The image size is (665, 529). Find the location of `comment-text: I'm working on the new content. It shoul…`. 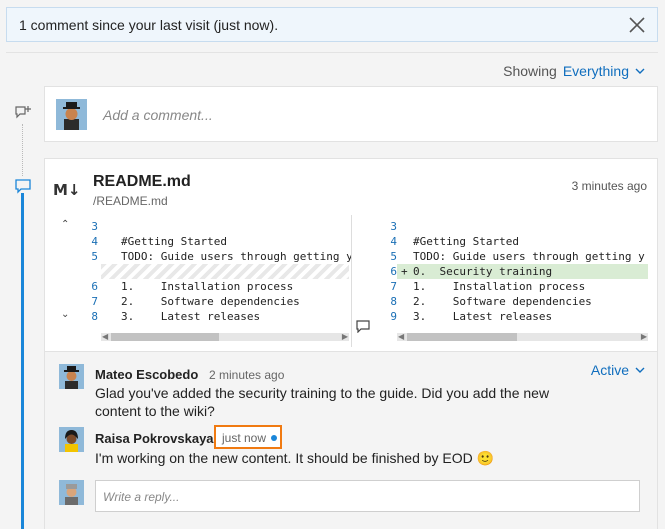

comment-text: I'm working on the new content. It shoul… is located at coordinates (295, 458).